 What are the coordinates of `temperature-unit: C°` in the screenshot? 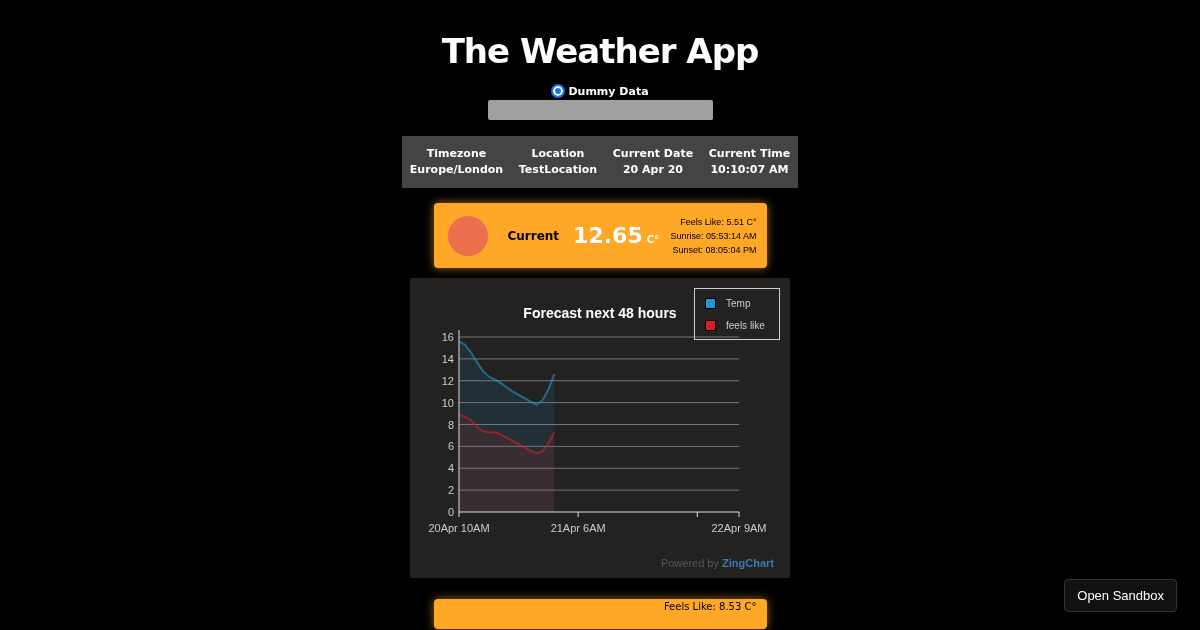 It's located at (653, 239).